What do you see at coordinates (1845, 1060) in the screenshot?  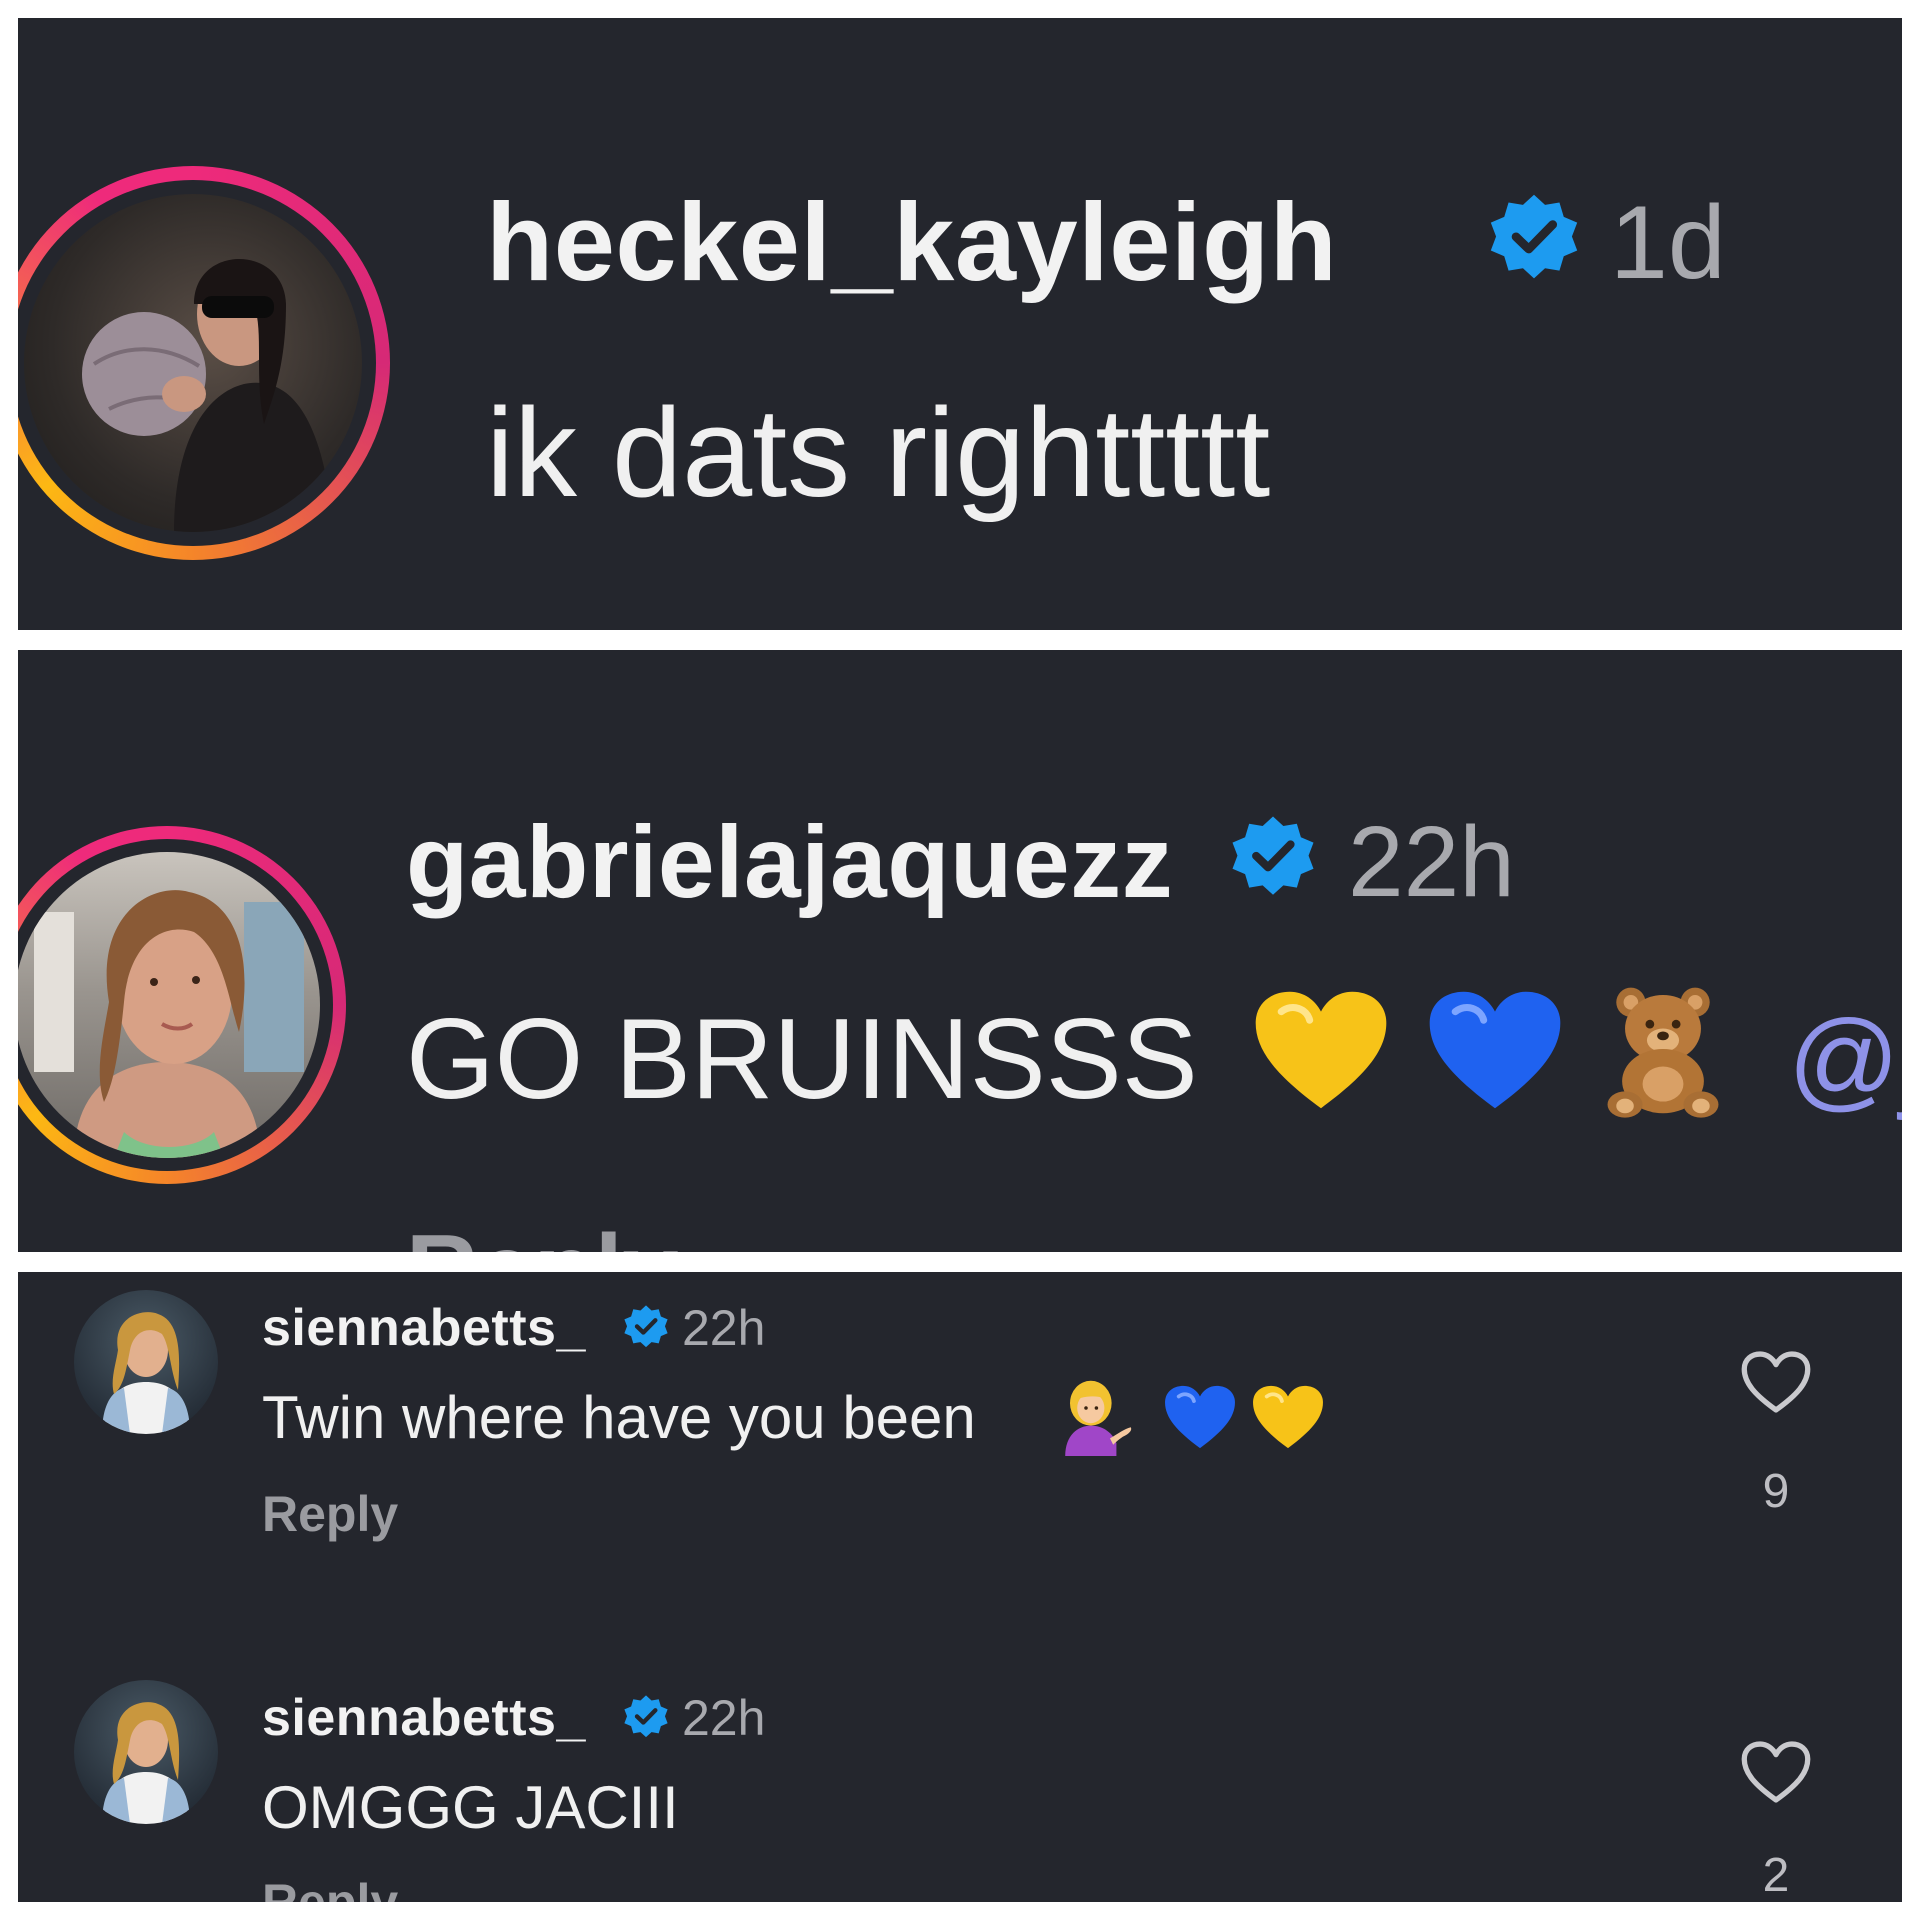 I see `mention-link: @j` at bounding box center [1845, 1060].